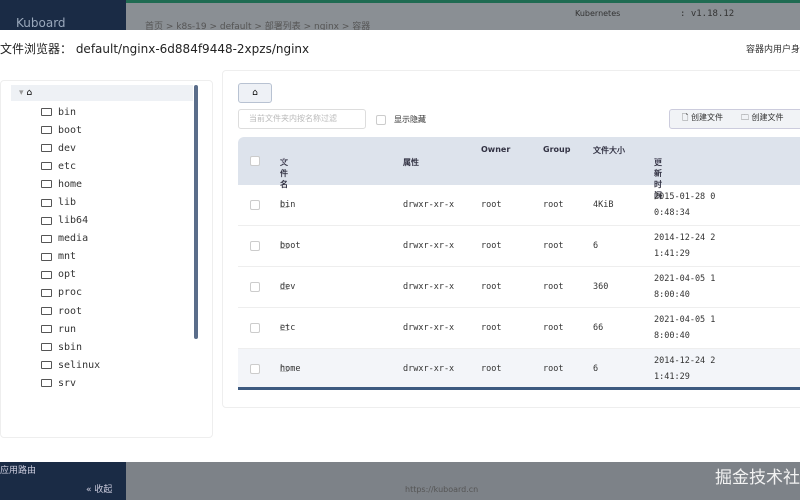 This screenshot has width=800, height=500. What do you see at coordinates (598, 13) in the screenshot?
I see `version-label: Kubernetes` at bounding box center [598, 13].